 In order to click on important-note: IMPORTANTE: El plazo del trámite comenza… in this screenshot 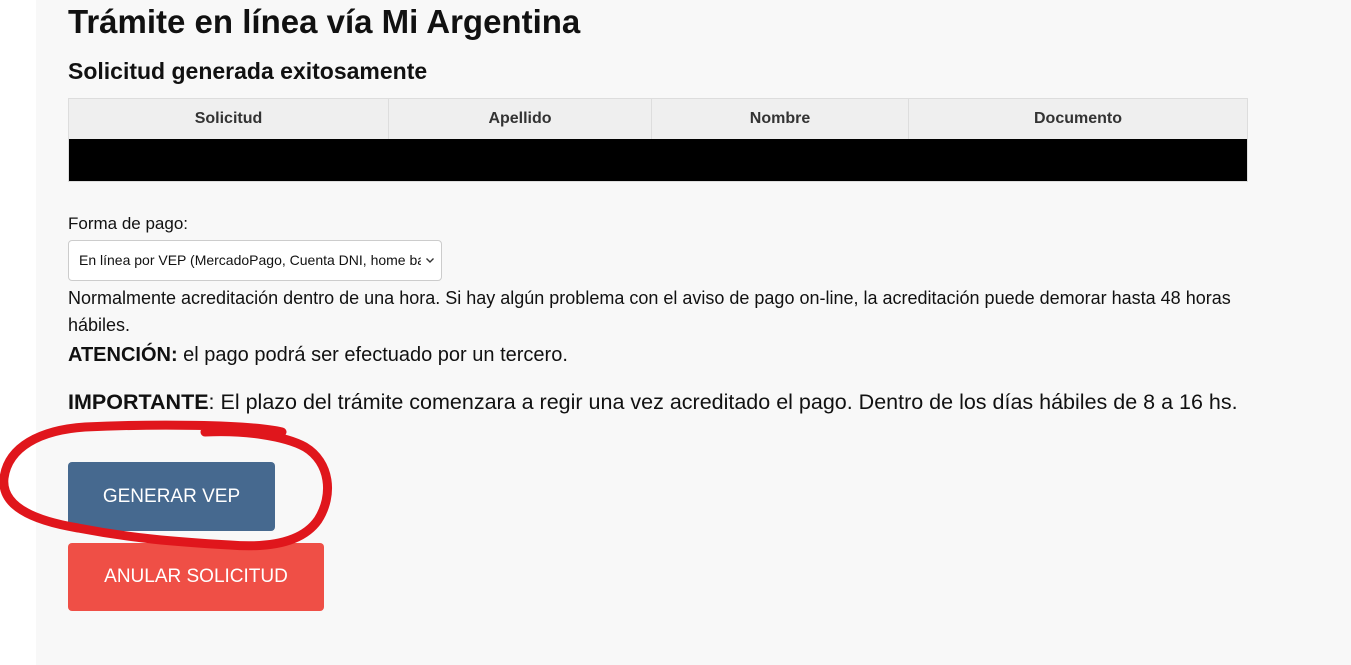, I will do `click(653, 402)`.